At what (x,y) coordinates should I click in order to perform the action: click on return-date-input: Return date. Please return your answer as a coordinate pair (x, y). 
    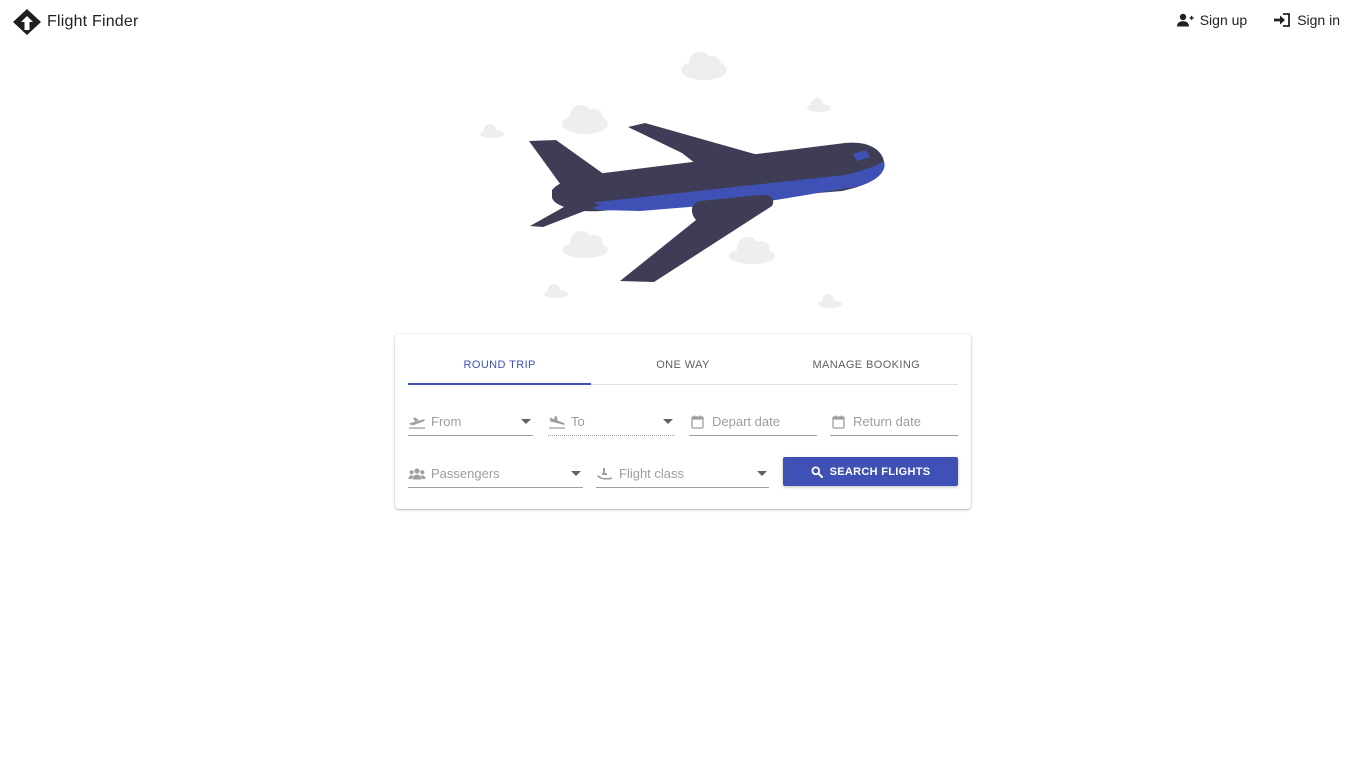
    Looking at the image, I should click on (894, 422).